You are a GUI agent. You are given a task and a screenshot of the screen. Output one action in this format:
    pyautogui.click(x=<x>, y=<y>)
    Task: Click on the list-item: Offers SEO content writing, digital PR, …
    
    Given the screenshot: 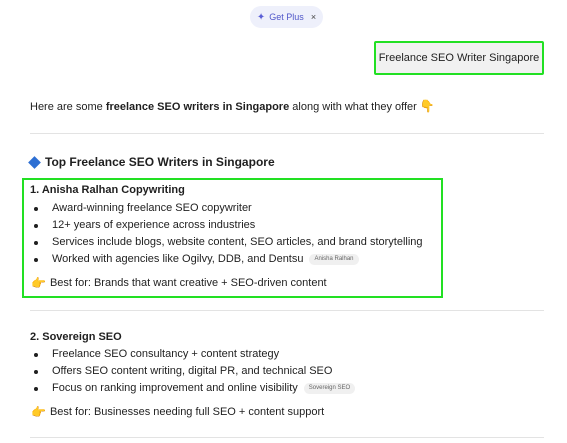 What is the action you would take?
    pyautogui.click(x=192, y=371)
    